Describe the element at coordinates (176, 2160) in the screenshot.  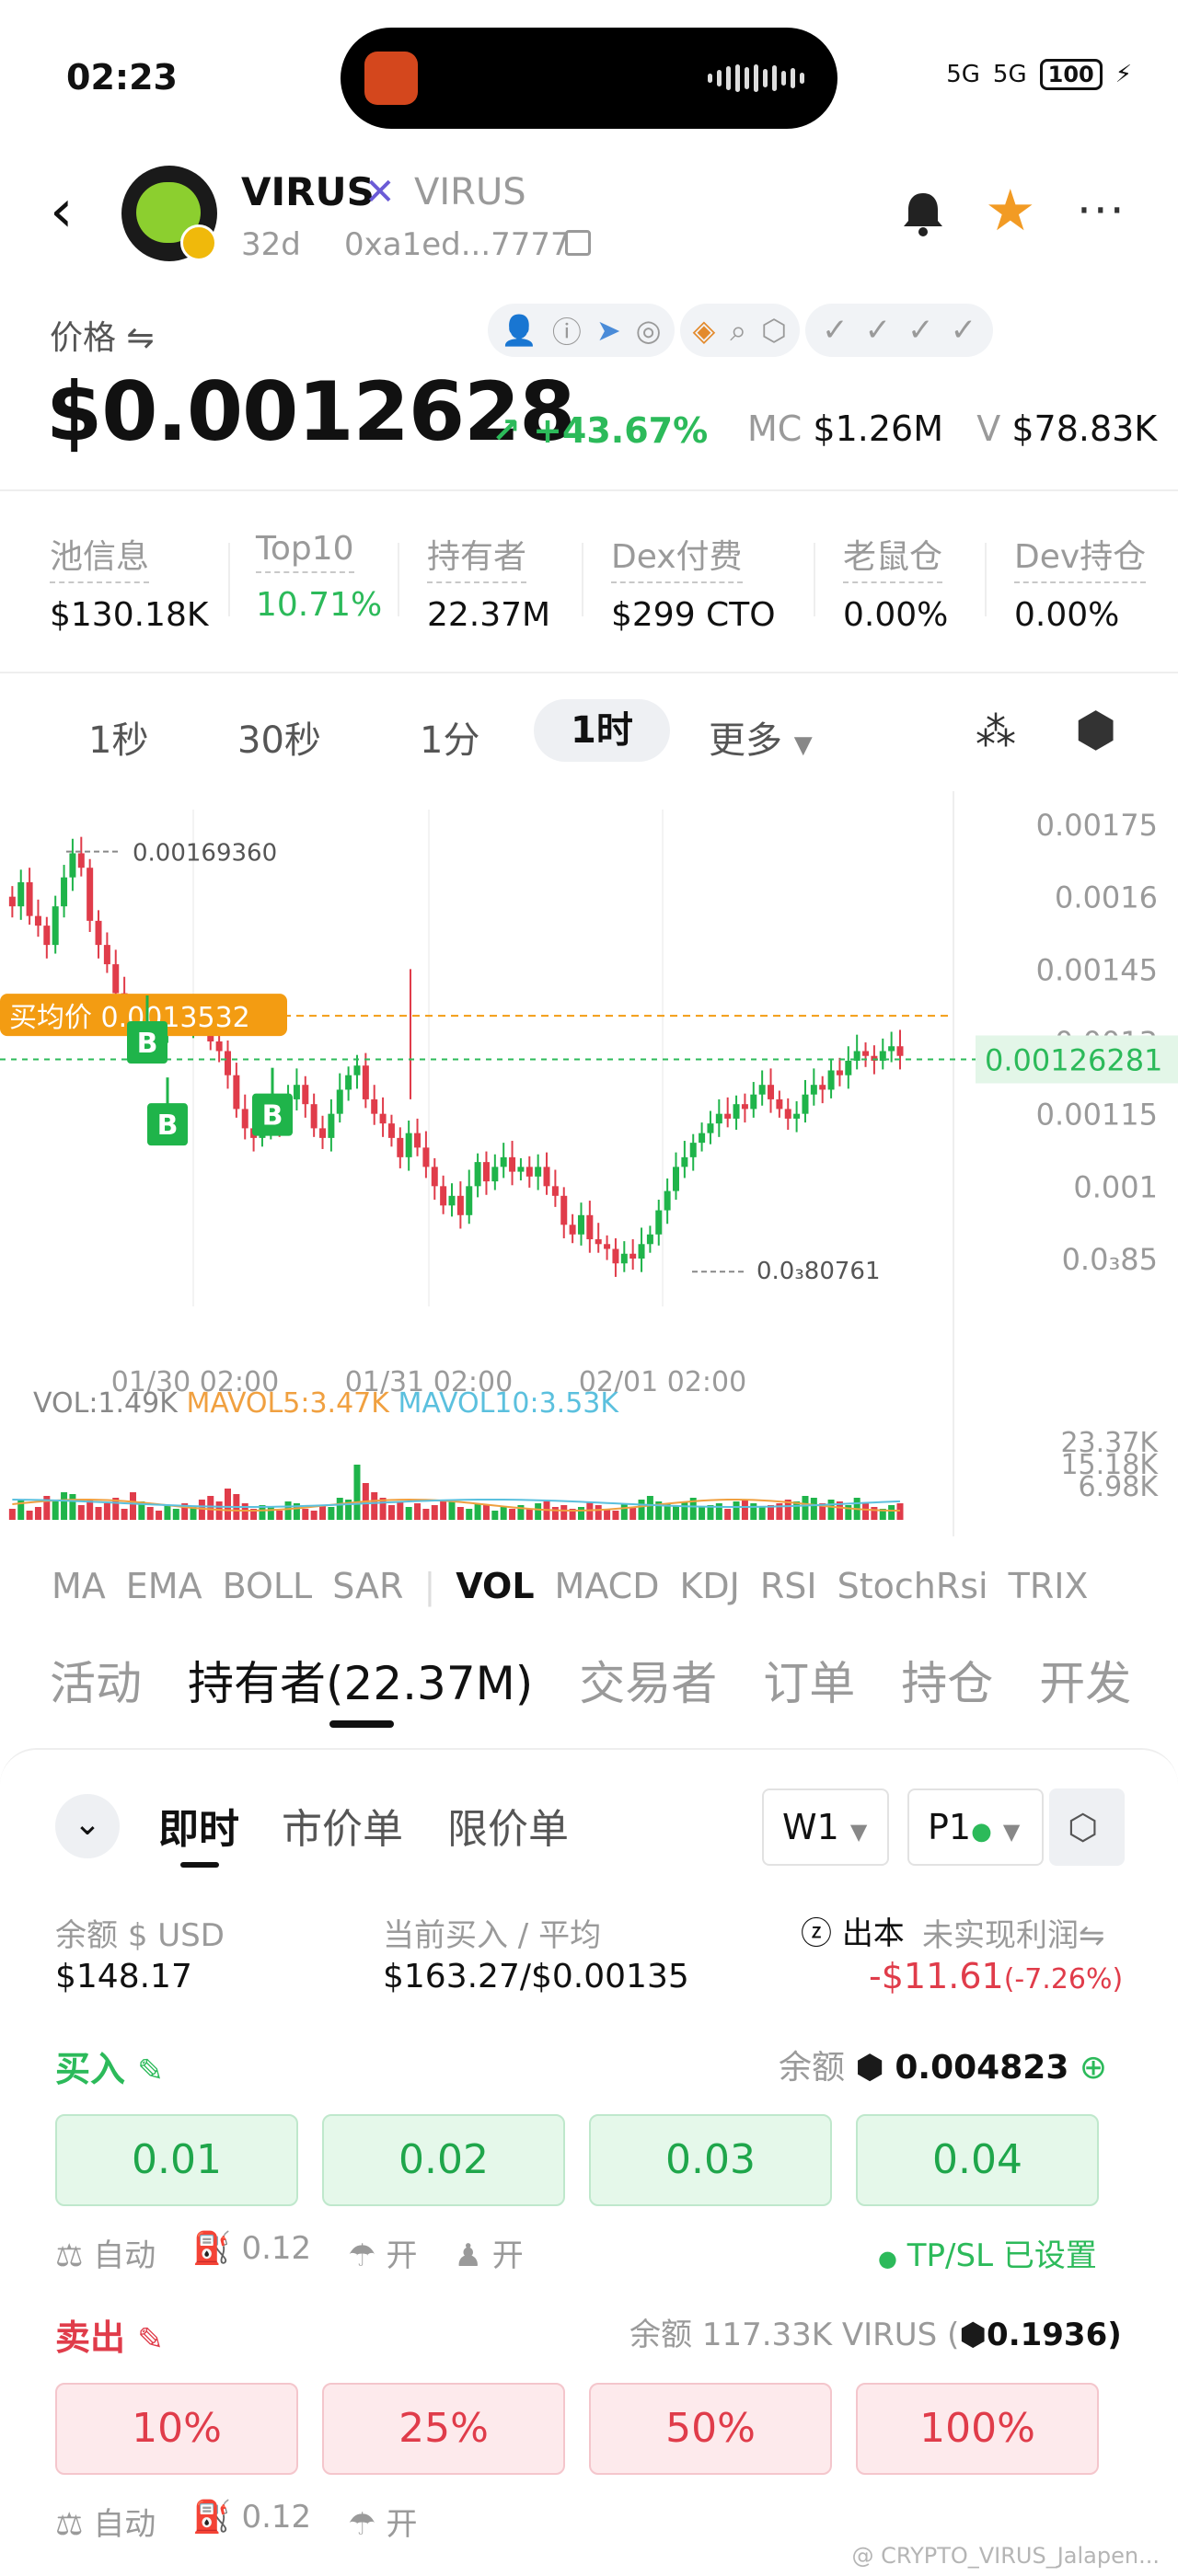
I see `buy-amount-button: 0.01` at that location.